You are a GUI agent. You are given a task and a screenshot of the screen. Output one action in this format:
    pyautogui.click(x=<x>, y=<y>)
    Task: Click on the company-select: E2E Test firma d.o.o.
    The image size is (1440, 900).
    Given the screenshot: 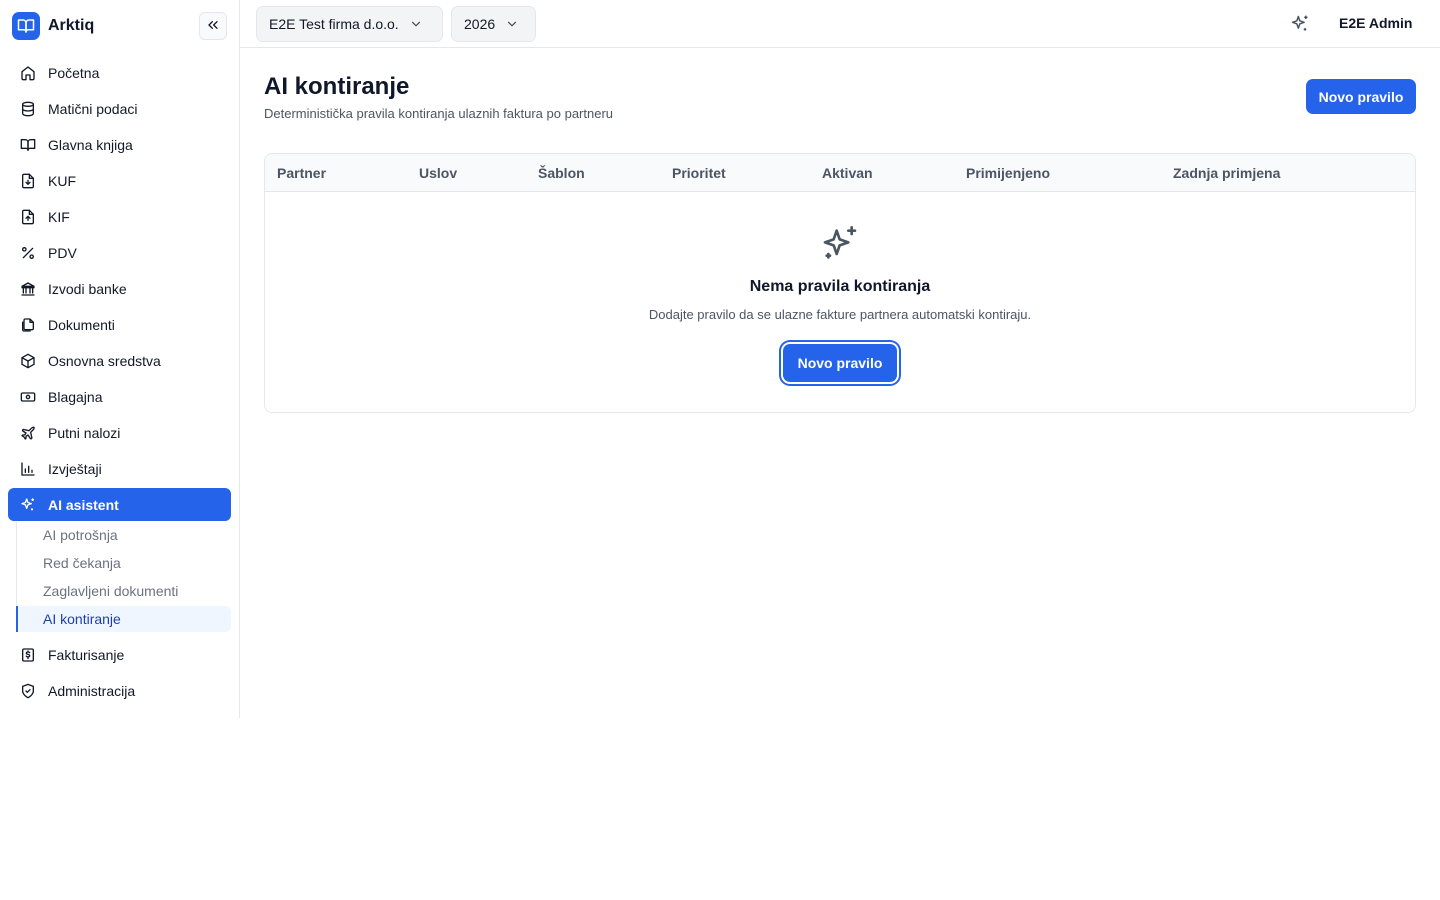 What is the action you would take?
    pyautogui.click(x=349, y=24)
    